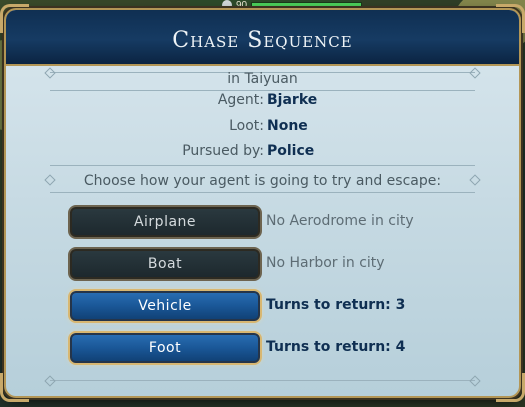  What do you see at coordinates (165, 348) in the screenshot?
I see `foot-button: Foot` at bounding box center [165, 348].